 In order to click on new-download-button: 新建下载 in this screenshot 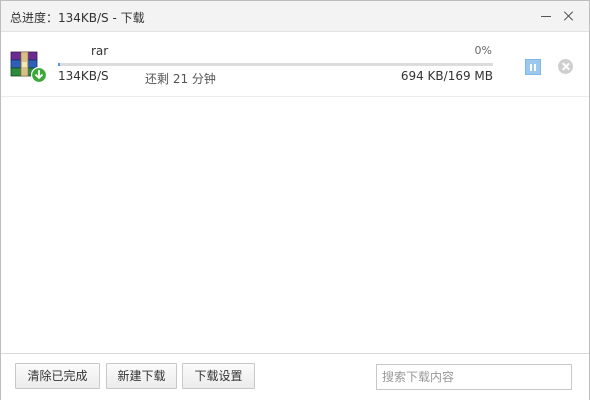, I will do `click(141, 376)`.